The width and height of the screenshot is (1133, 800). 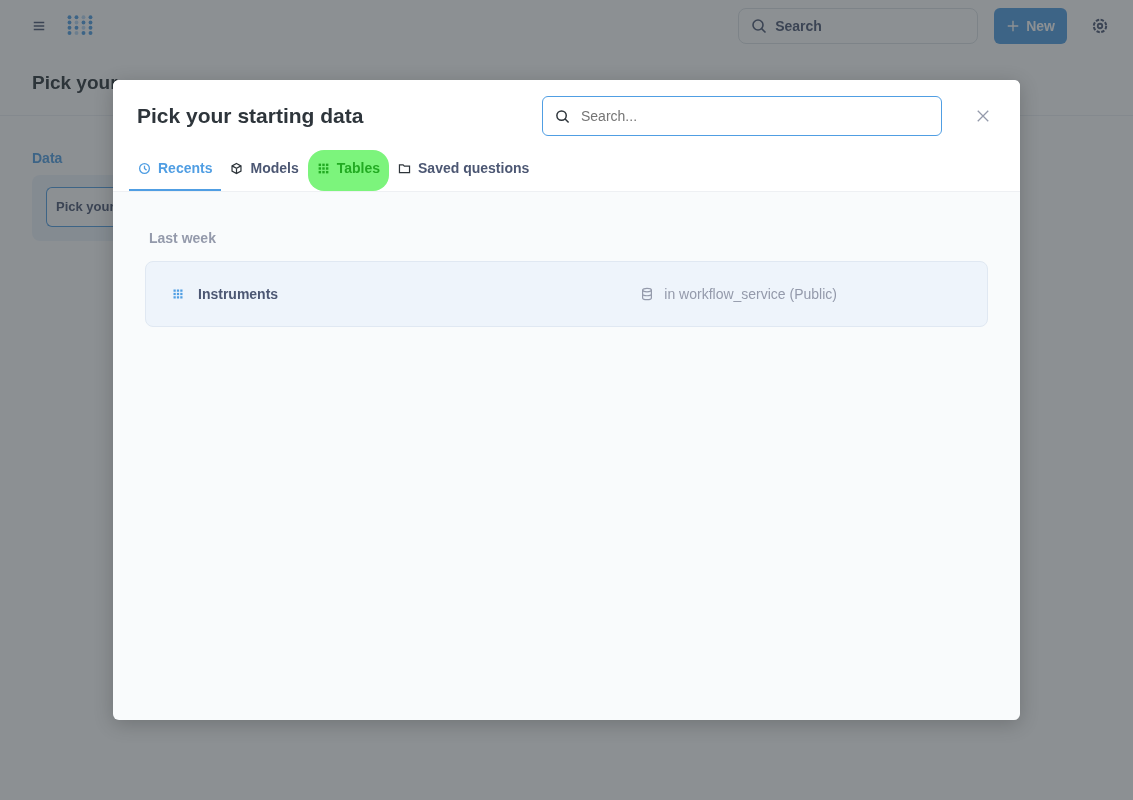 I want to click on new-button: New, so click(x=1030, y=26).